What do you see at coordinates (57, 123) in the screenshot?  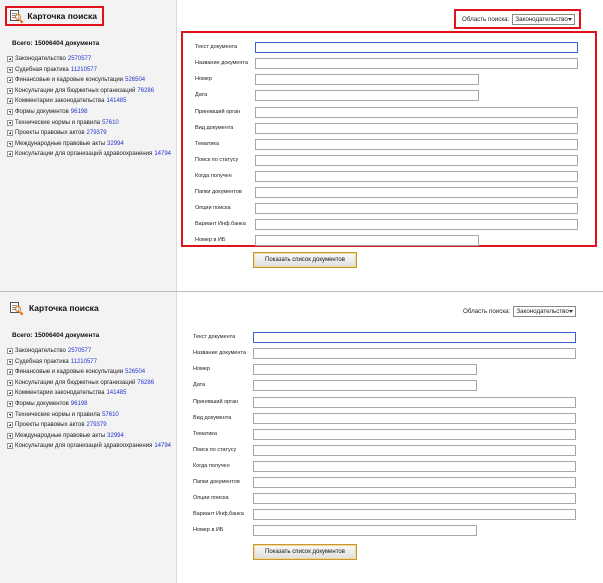 I see `tree-item-label: Технические нормы и правила` at bounding box center [57, 123].